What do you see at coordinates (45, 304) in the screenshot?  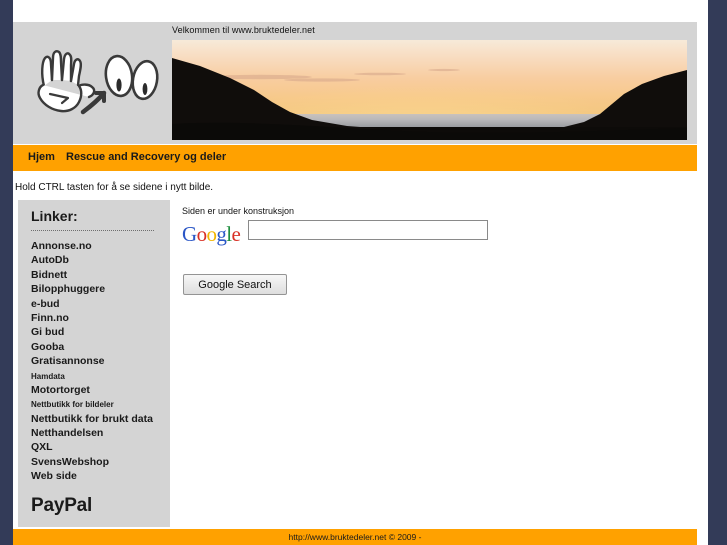 I see `sidebar-item-ebud: e-bud` at bounding box center [45, 304].